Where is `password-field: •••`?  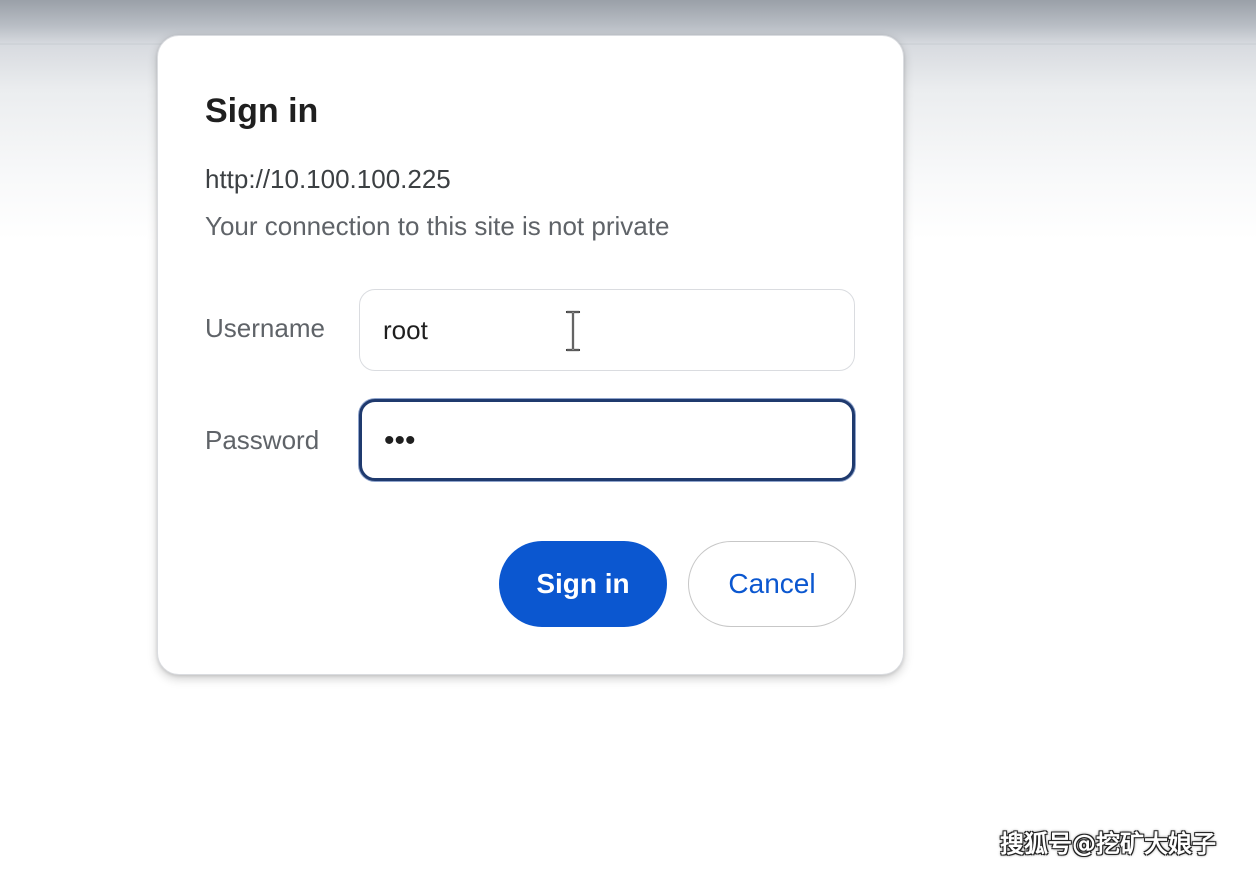
password-field: ••• is located at coordinates (607, 440).